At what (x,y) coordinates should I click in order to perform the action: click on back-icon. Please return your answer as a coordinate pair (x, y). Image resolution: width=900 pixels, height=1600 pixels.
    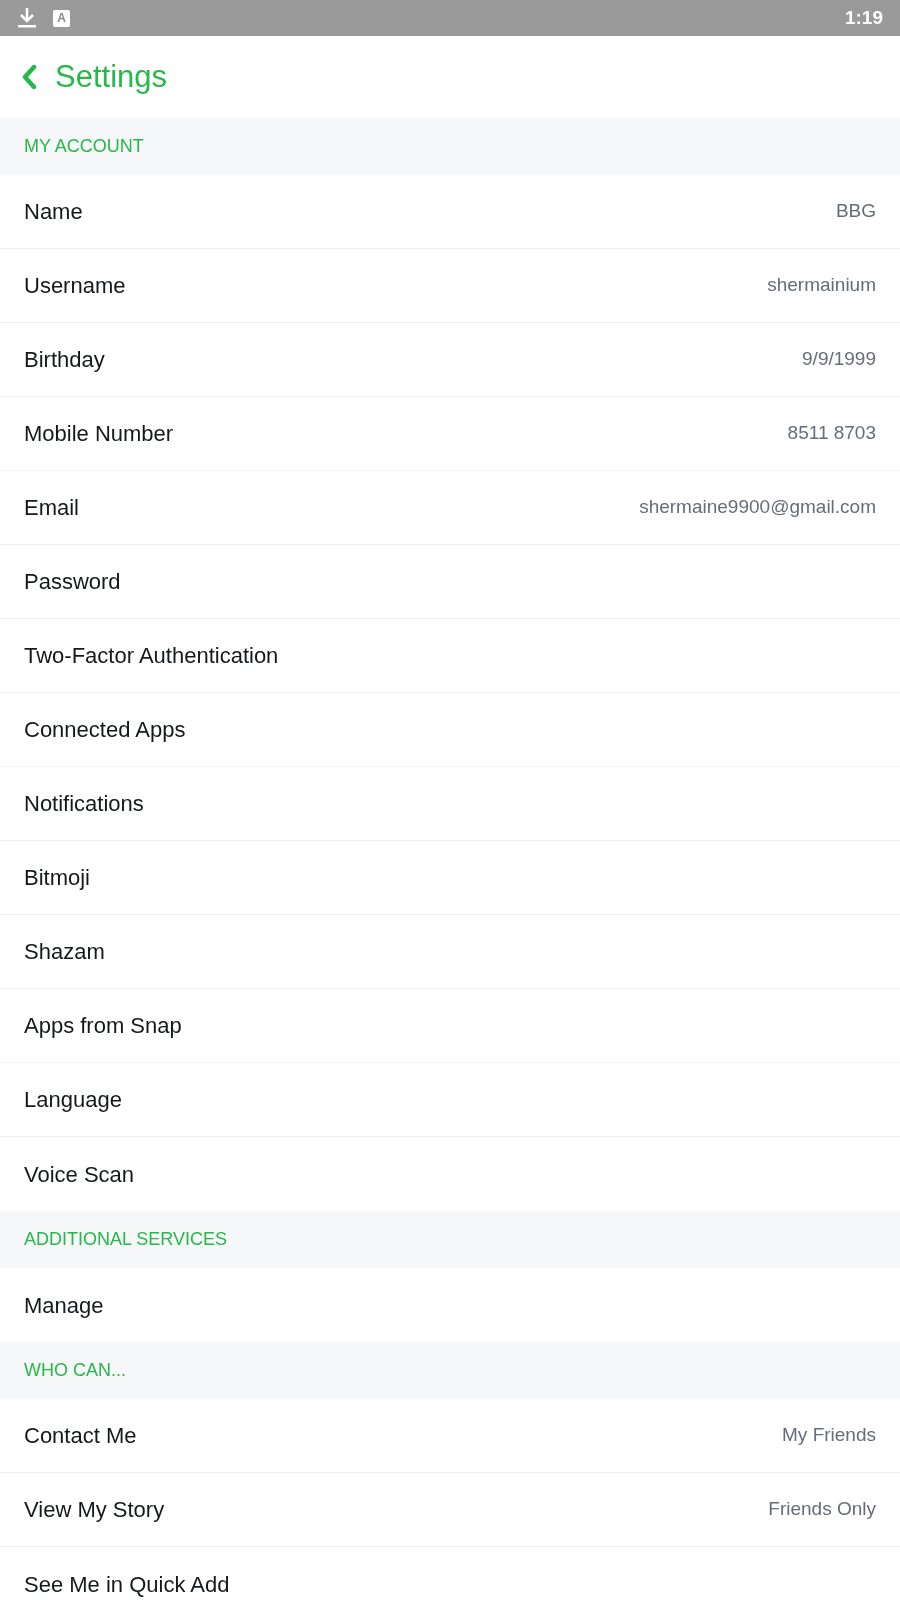
    Looking at the image, I should click on (29, 77).